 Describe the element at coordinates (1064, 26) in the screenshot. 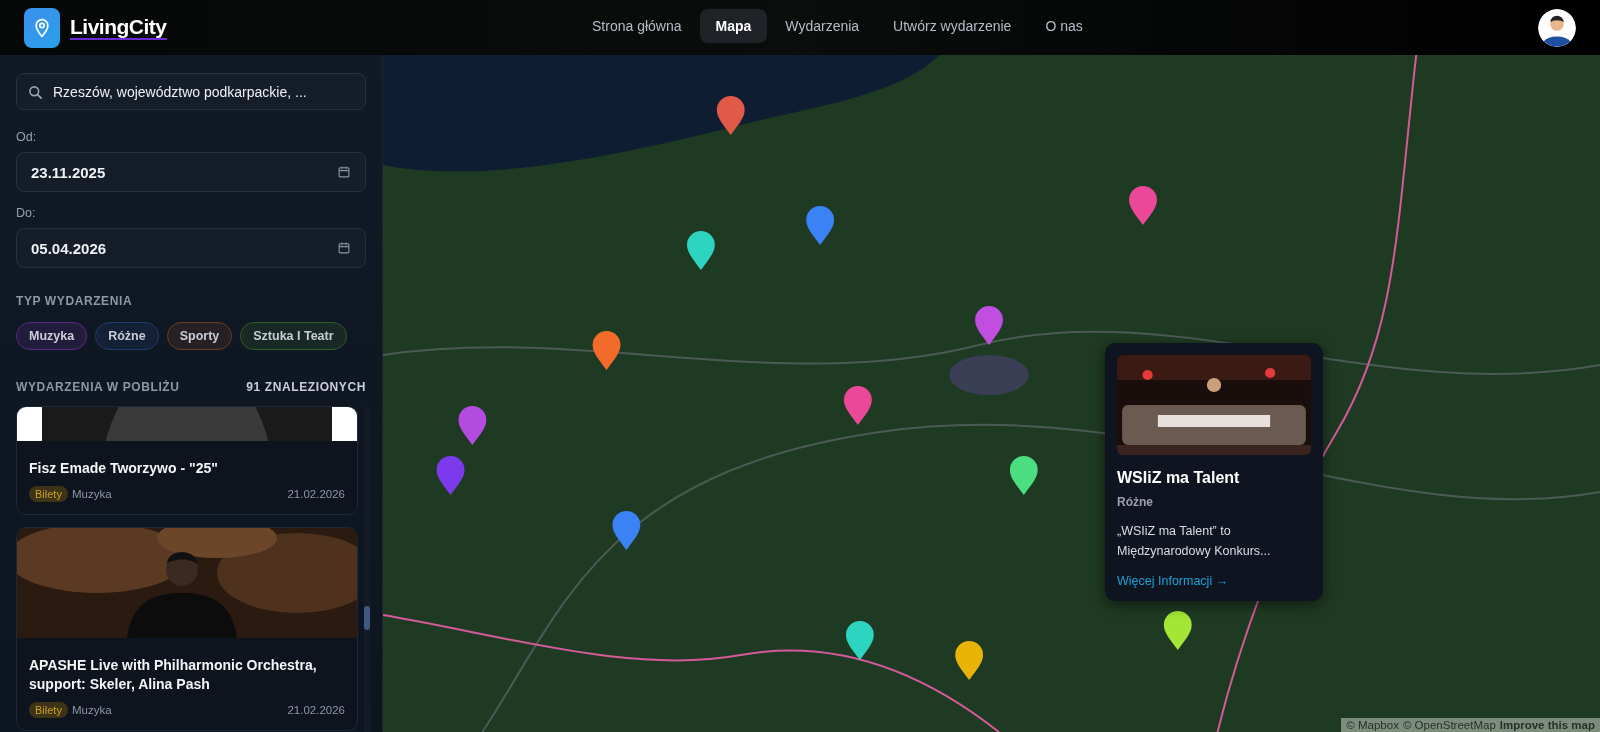

I see `nav-link: O nas` at that location.